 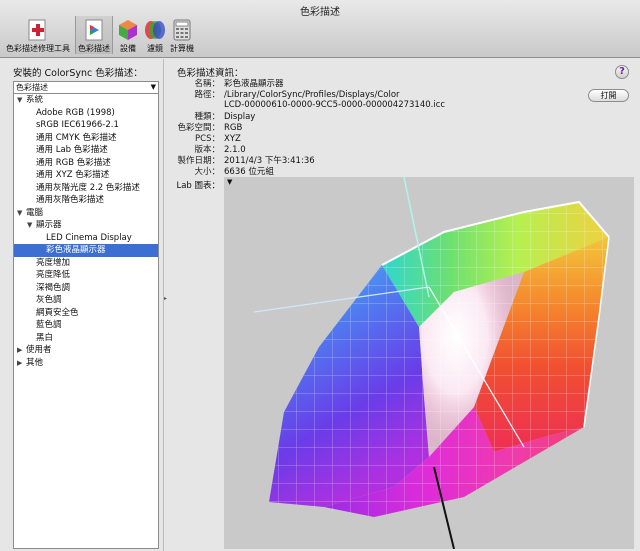 I want to click on lab-graph-label: Lab 圖表：, so click(x=198, y=186).